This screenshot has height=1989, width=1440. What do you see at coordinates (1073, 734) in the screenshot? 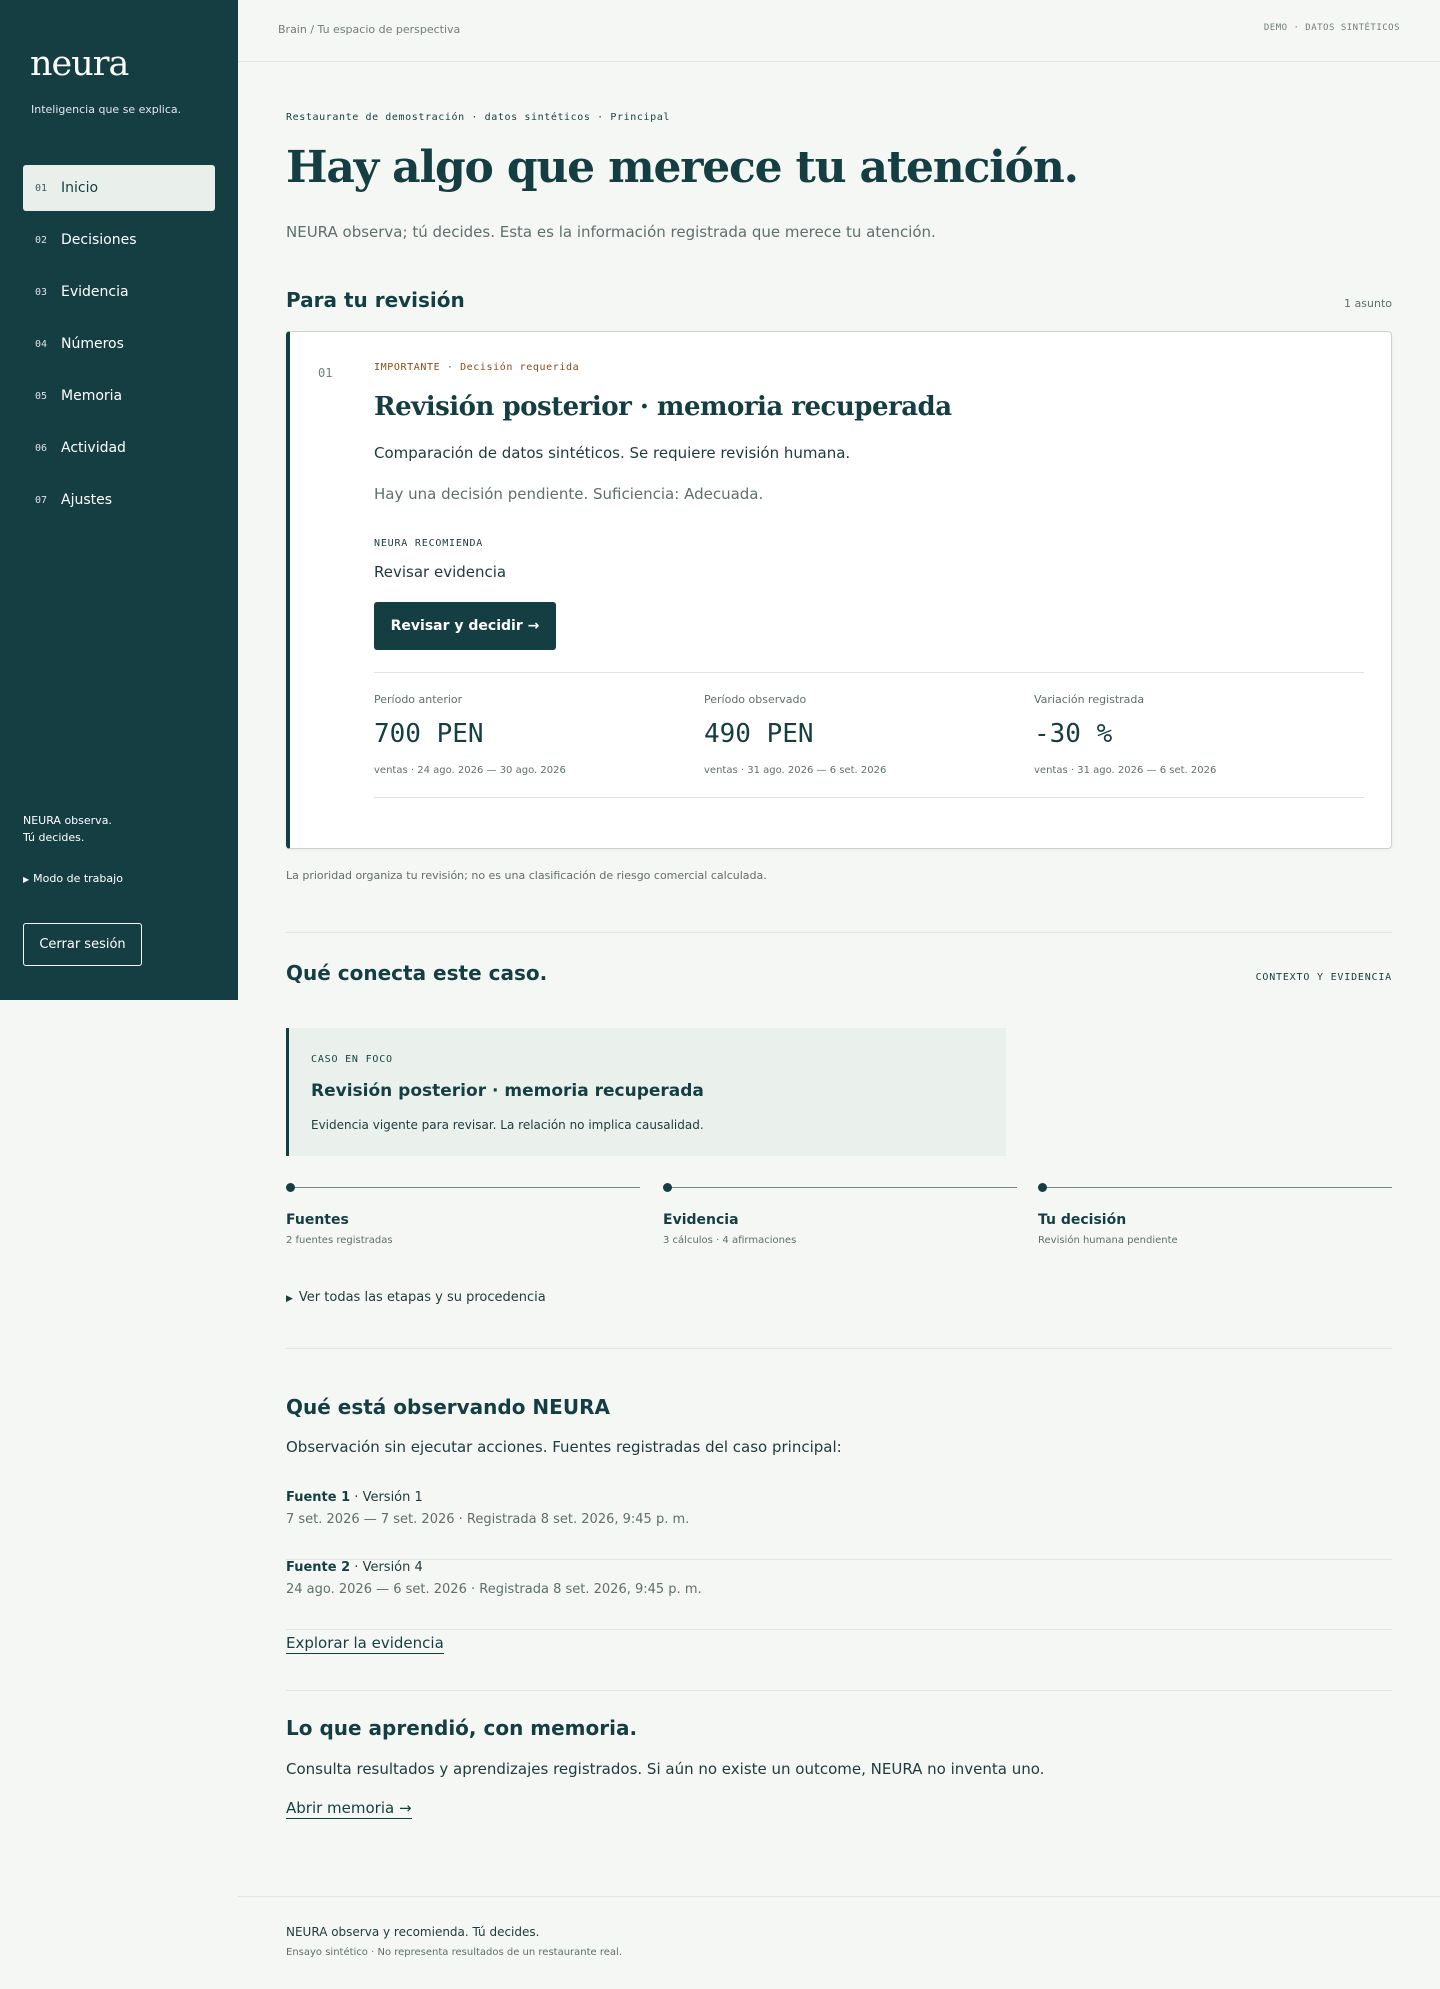
I see `metric-value: -30 %` at bounding box center [1073, 734].